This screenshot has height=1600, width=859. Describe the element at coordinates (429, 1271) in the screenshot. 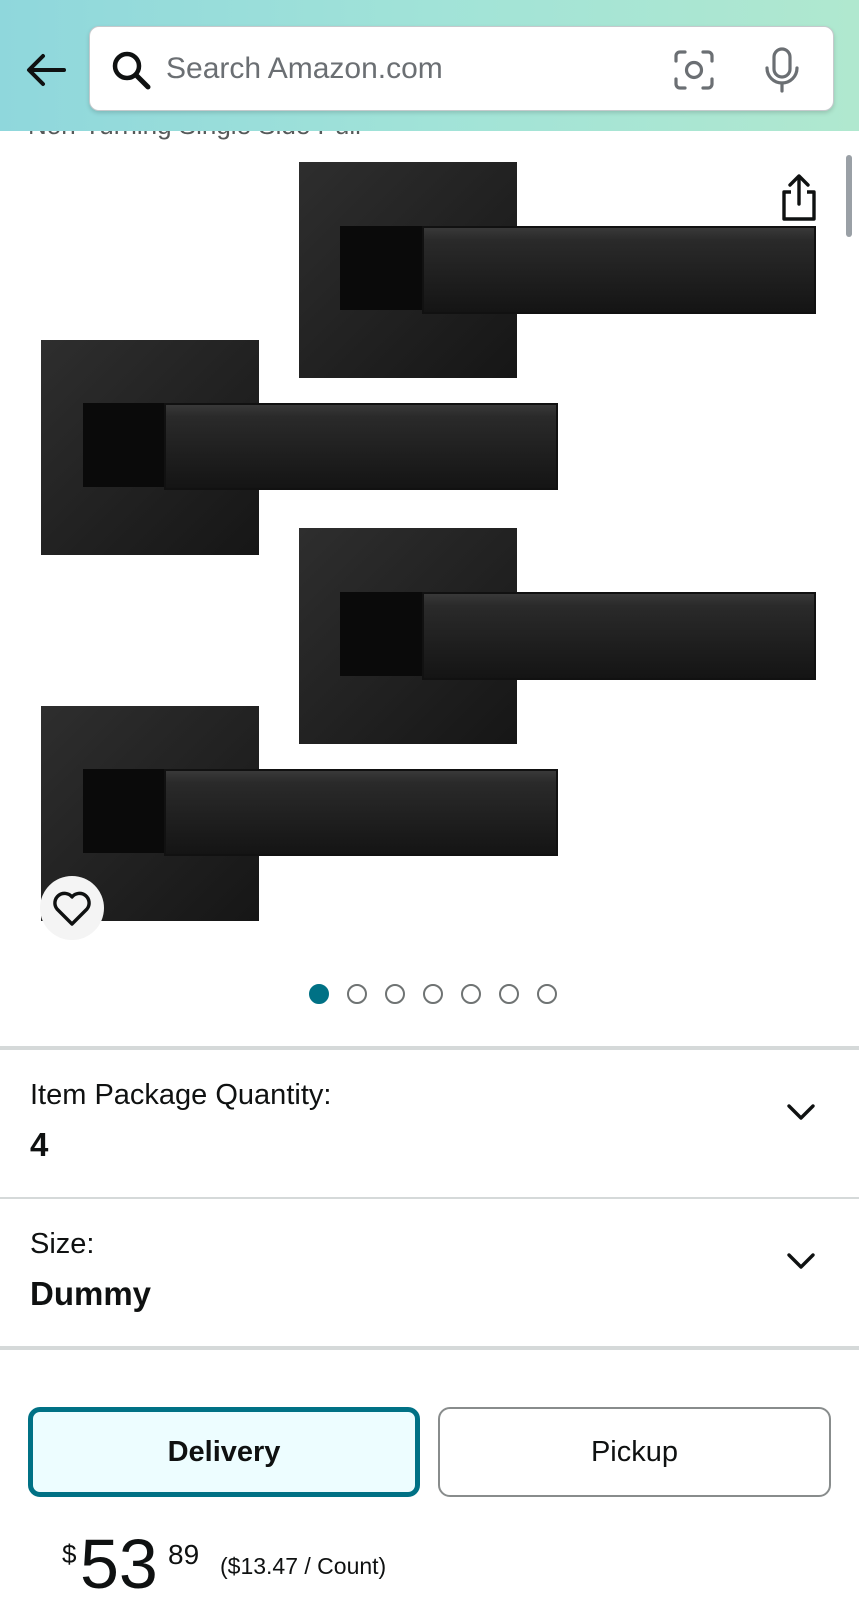

I see `size-selector: Size: Dummy` at that location.